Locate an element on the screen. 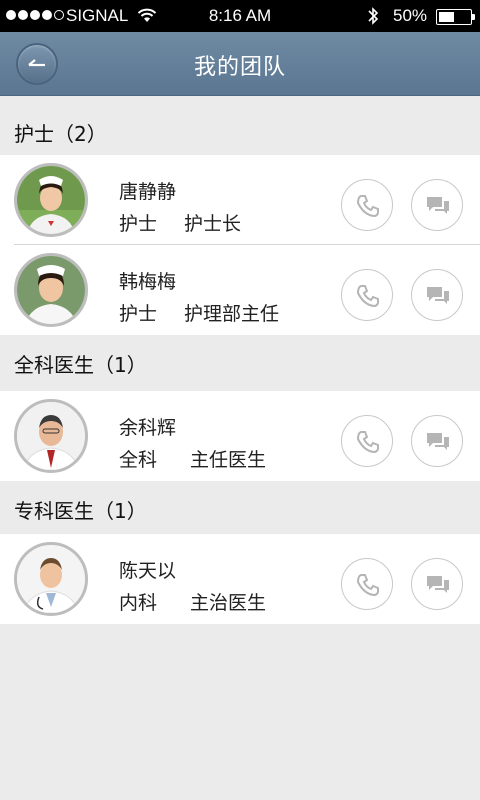 This screenshot has width=480, height=800. member-title: 主任医生 is located at coordinates (228, 460).